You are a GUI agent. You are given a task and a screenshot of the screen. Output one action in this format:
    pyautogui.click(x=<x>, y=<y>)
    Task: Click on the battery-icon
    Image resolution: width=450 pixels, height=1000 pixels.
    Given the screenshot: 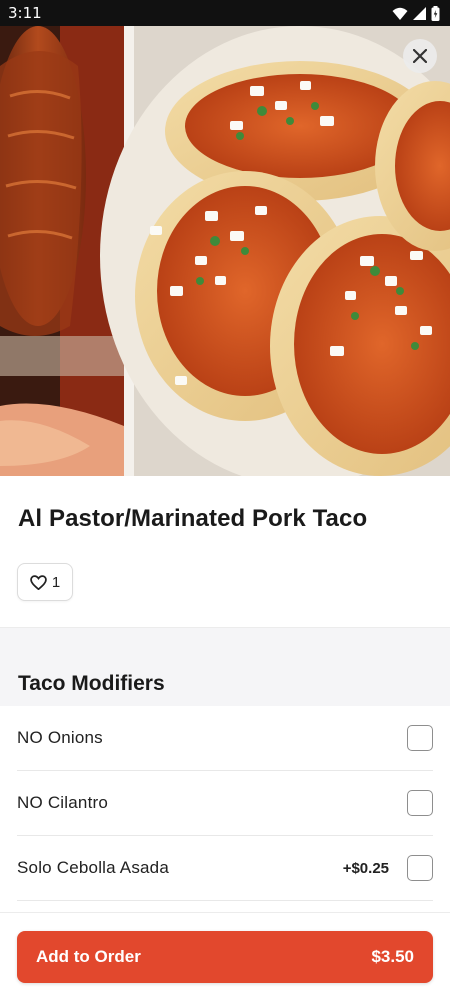 What is the action you would take?
    pyautogui.click(x=435, y=13)
    